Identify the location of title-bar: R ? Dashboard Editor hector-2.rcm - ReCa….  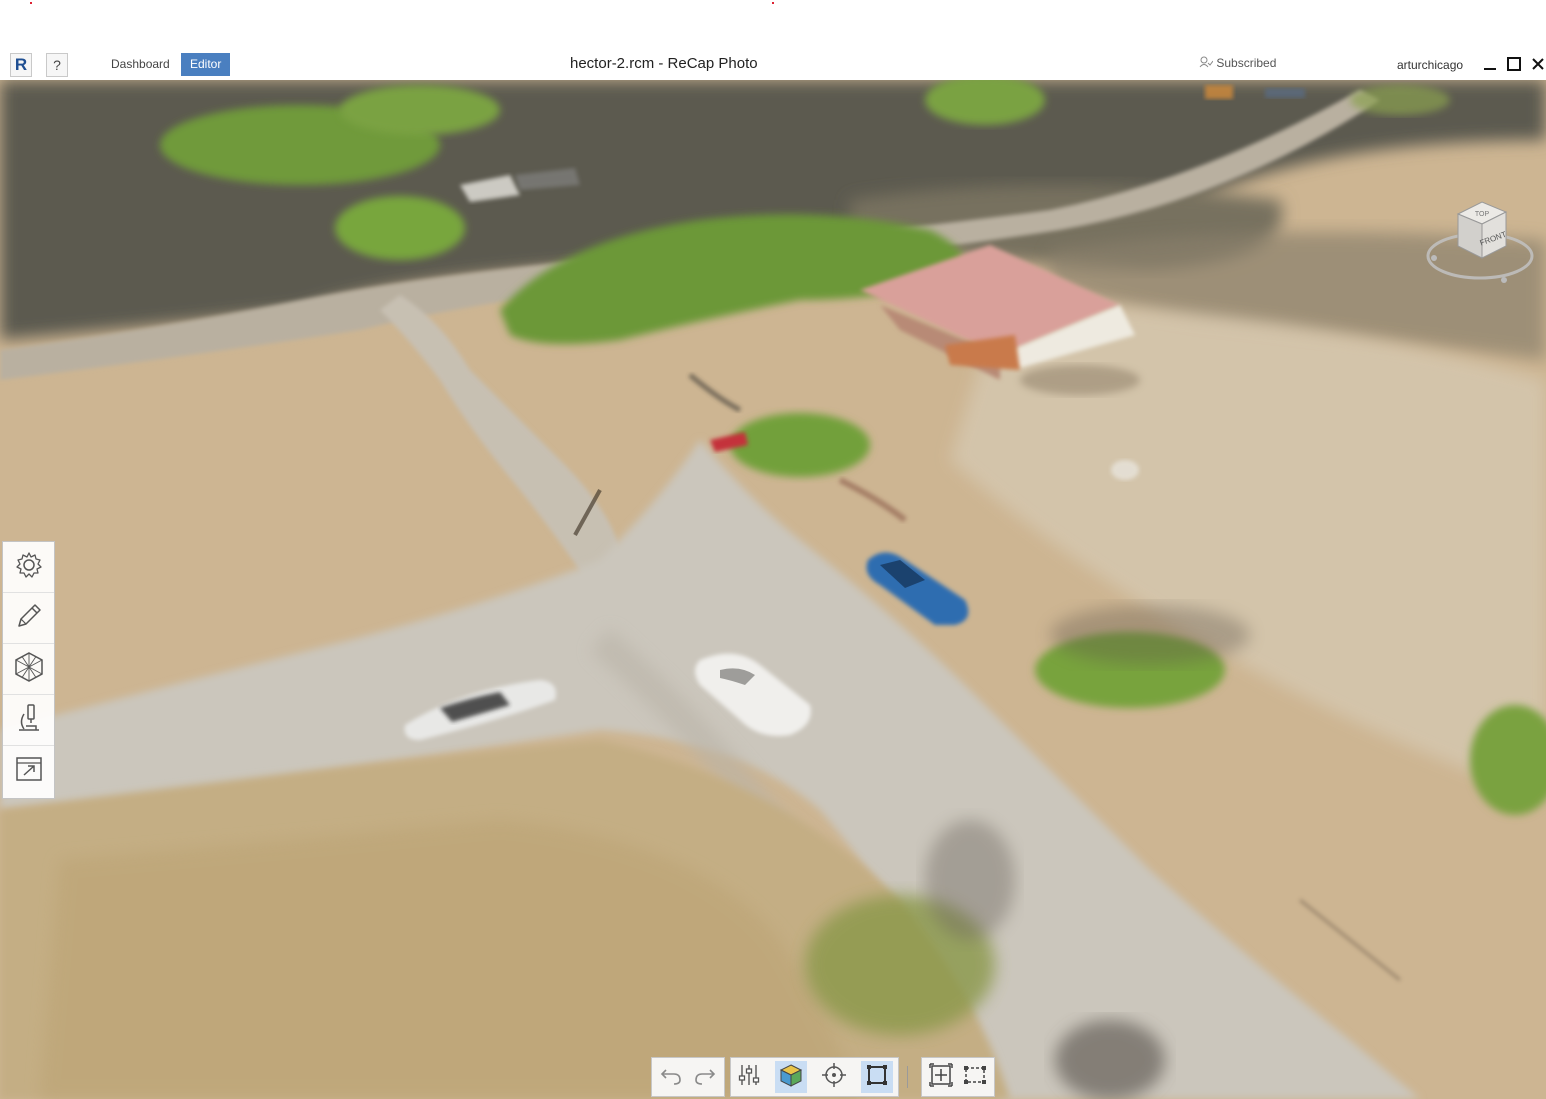
(773, 64).